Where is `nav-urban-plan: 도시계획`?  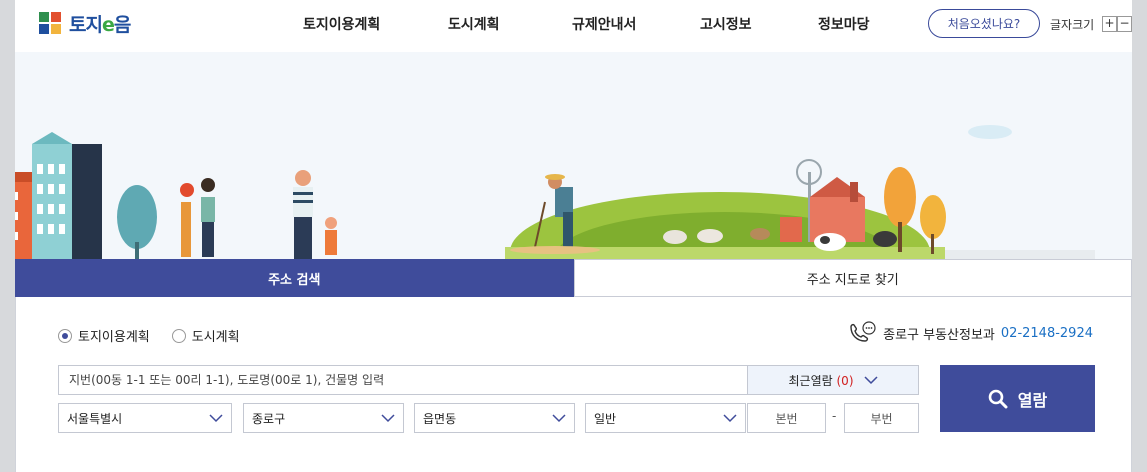
nav-urban-plan: 도시계획 is located at coordinates (474, 24).